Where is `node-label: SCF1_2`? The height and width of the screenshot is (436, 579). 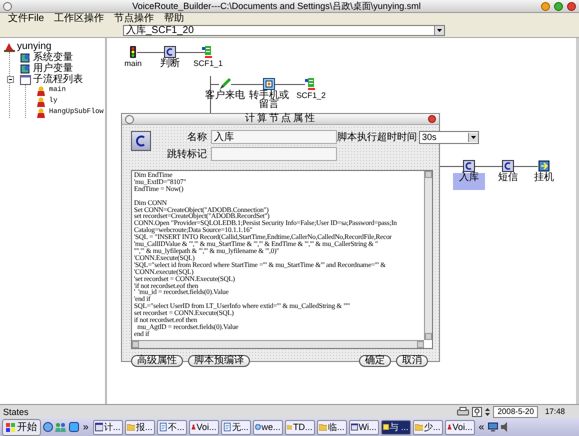
node-label: SCF1_2 is located at coordinates (311, 95).